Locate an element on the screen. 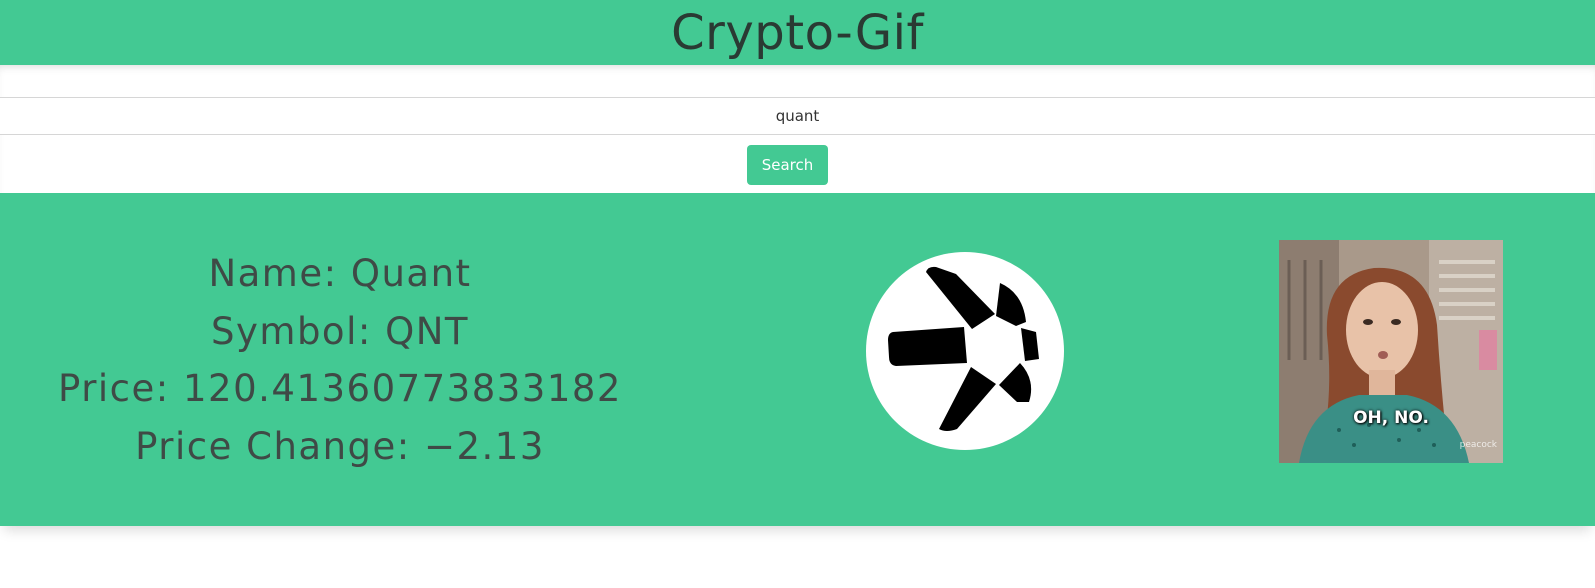 This screenshot has height=588, width=1595. reaction-gif-image is located at coordinates (1391, 351).